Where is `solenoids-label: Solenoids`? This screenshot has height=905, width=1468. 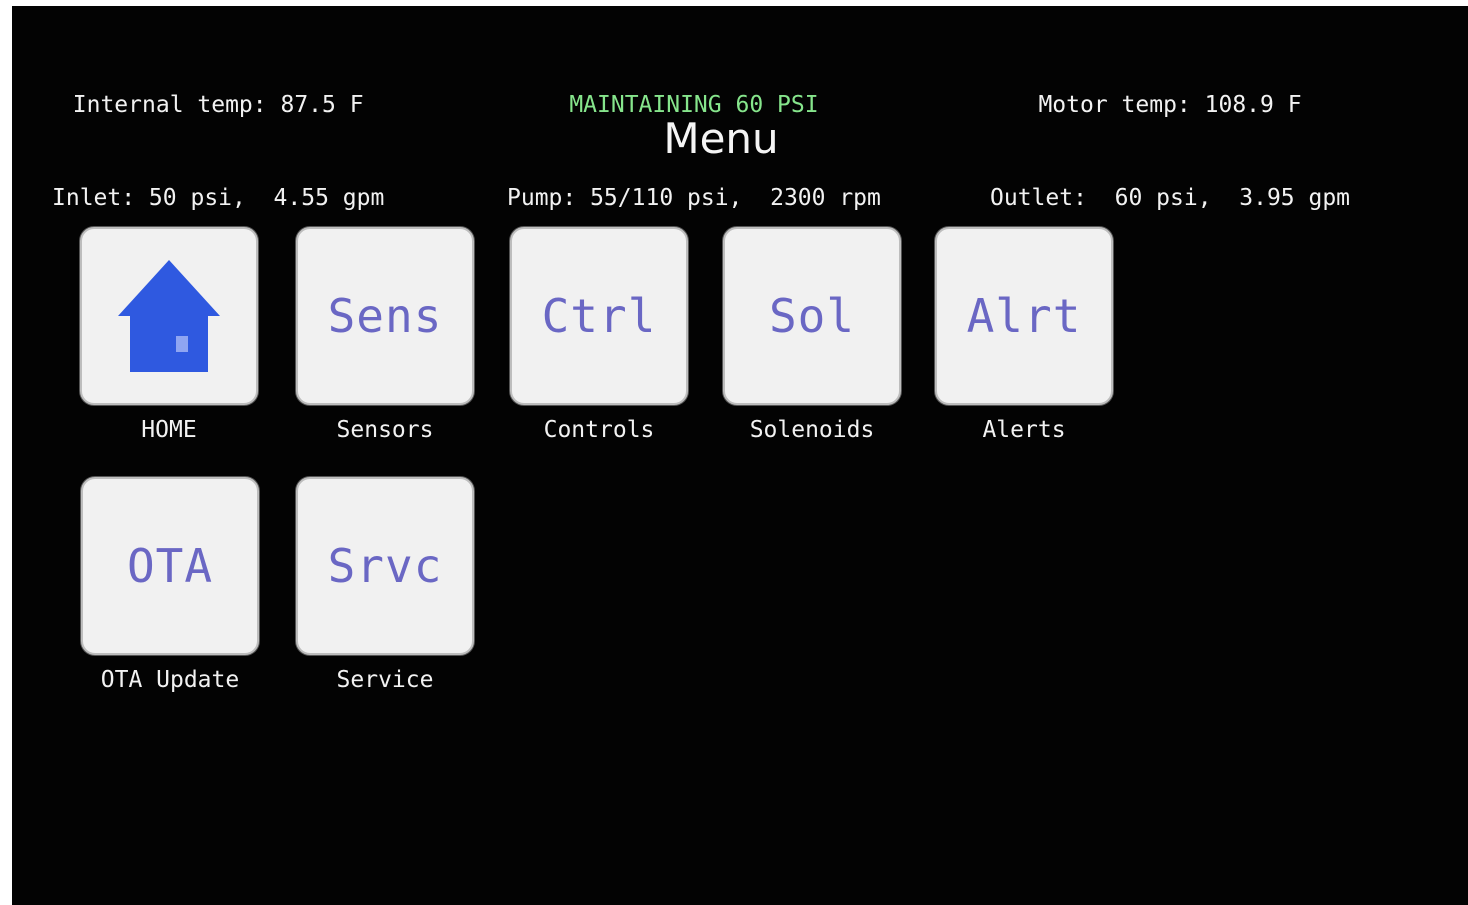 solenoids-label: Solenoids is located at coordinates (812, 430).